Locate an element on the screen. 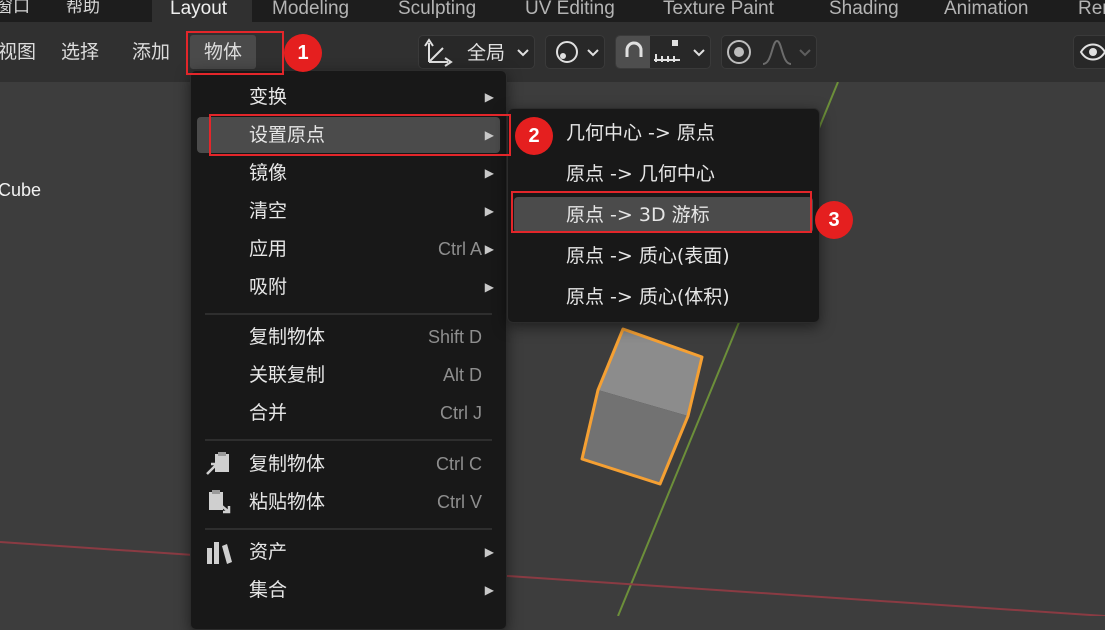 The image size is (1105, 630). annotation-badge-3: 3 is located at coordinates (834, 220).